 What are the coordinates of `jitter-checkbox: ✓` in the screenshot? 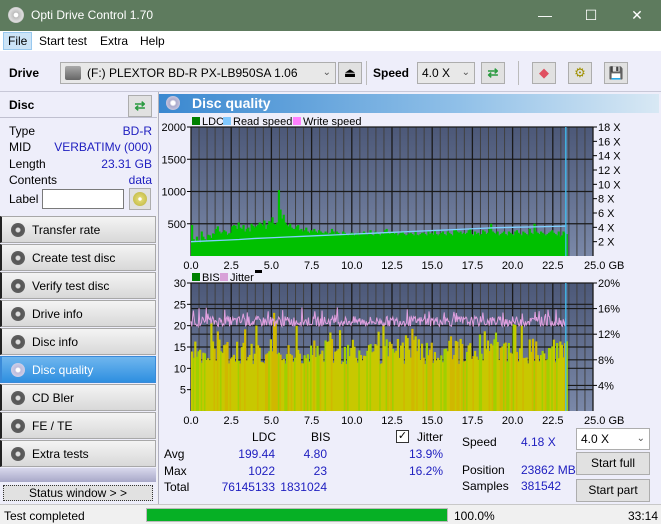 It's located at (402, 436).